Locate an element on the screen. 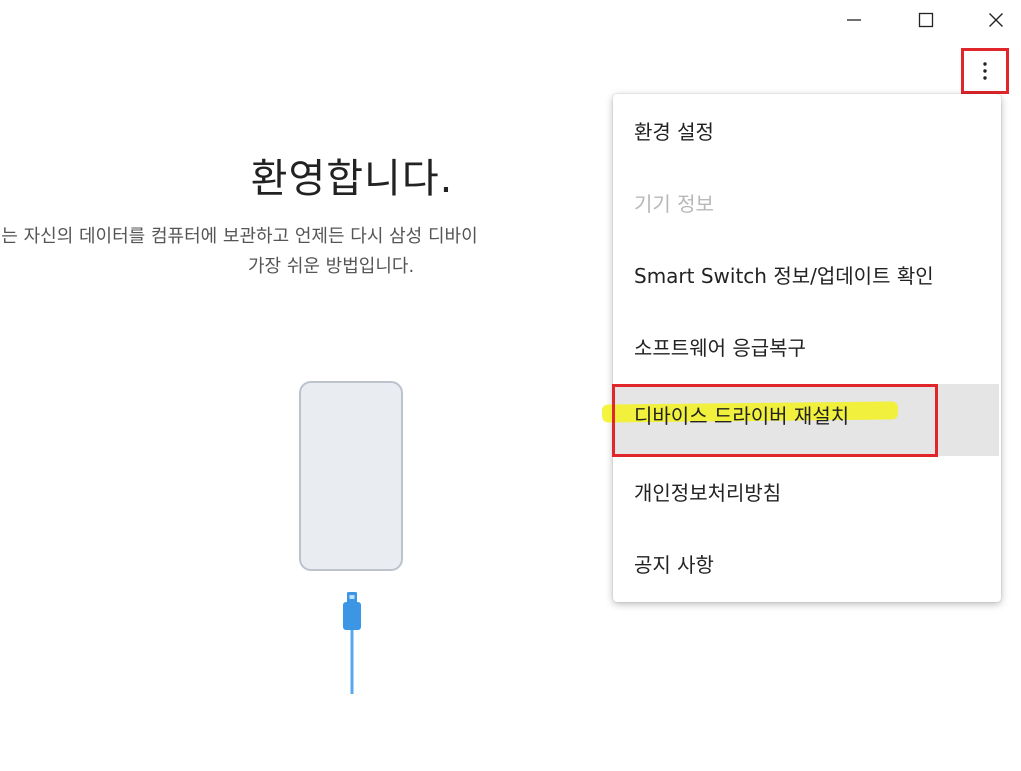 The image size is (1021, 771). menu-item-emergency-recovery: 소프트웨어 응급복구 is located at coordinates (806, 346).